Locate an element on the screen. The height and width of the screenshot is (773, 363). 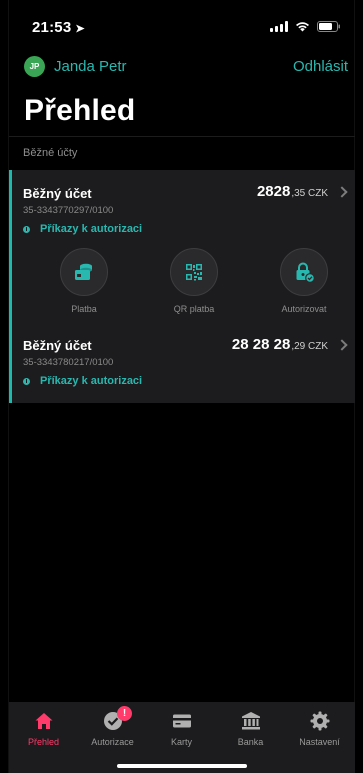
user-name: Janda Petr is located at coordinates (90, 66).